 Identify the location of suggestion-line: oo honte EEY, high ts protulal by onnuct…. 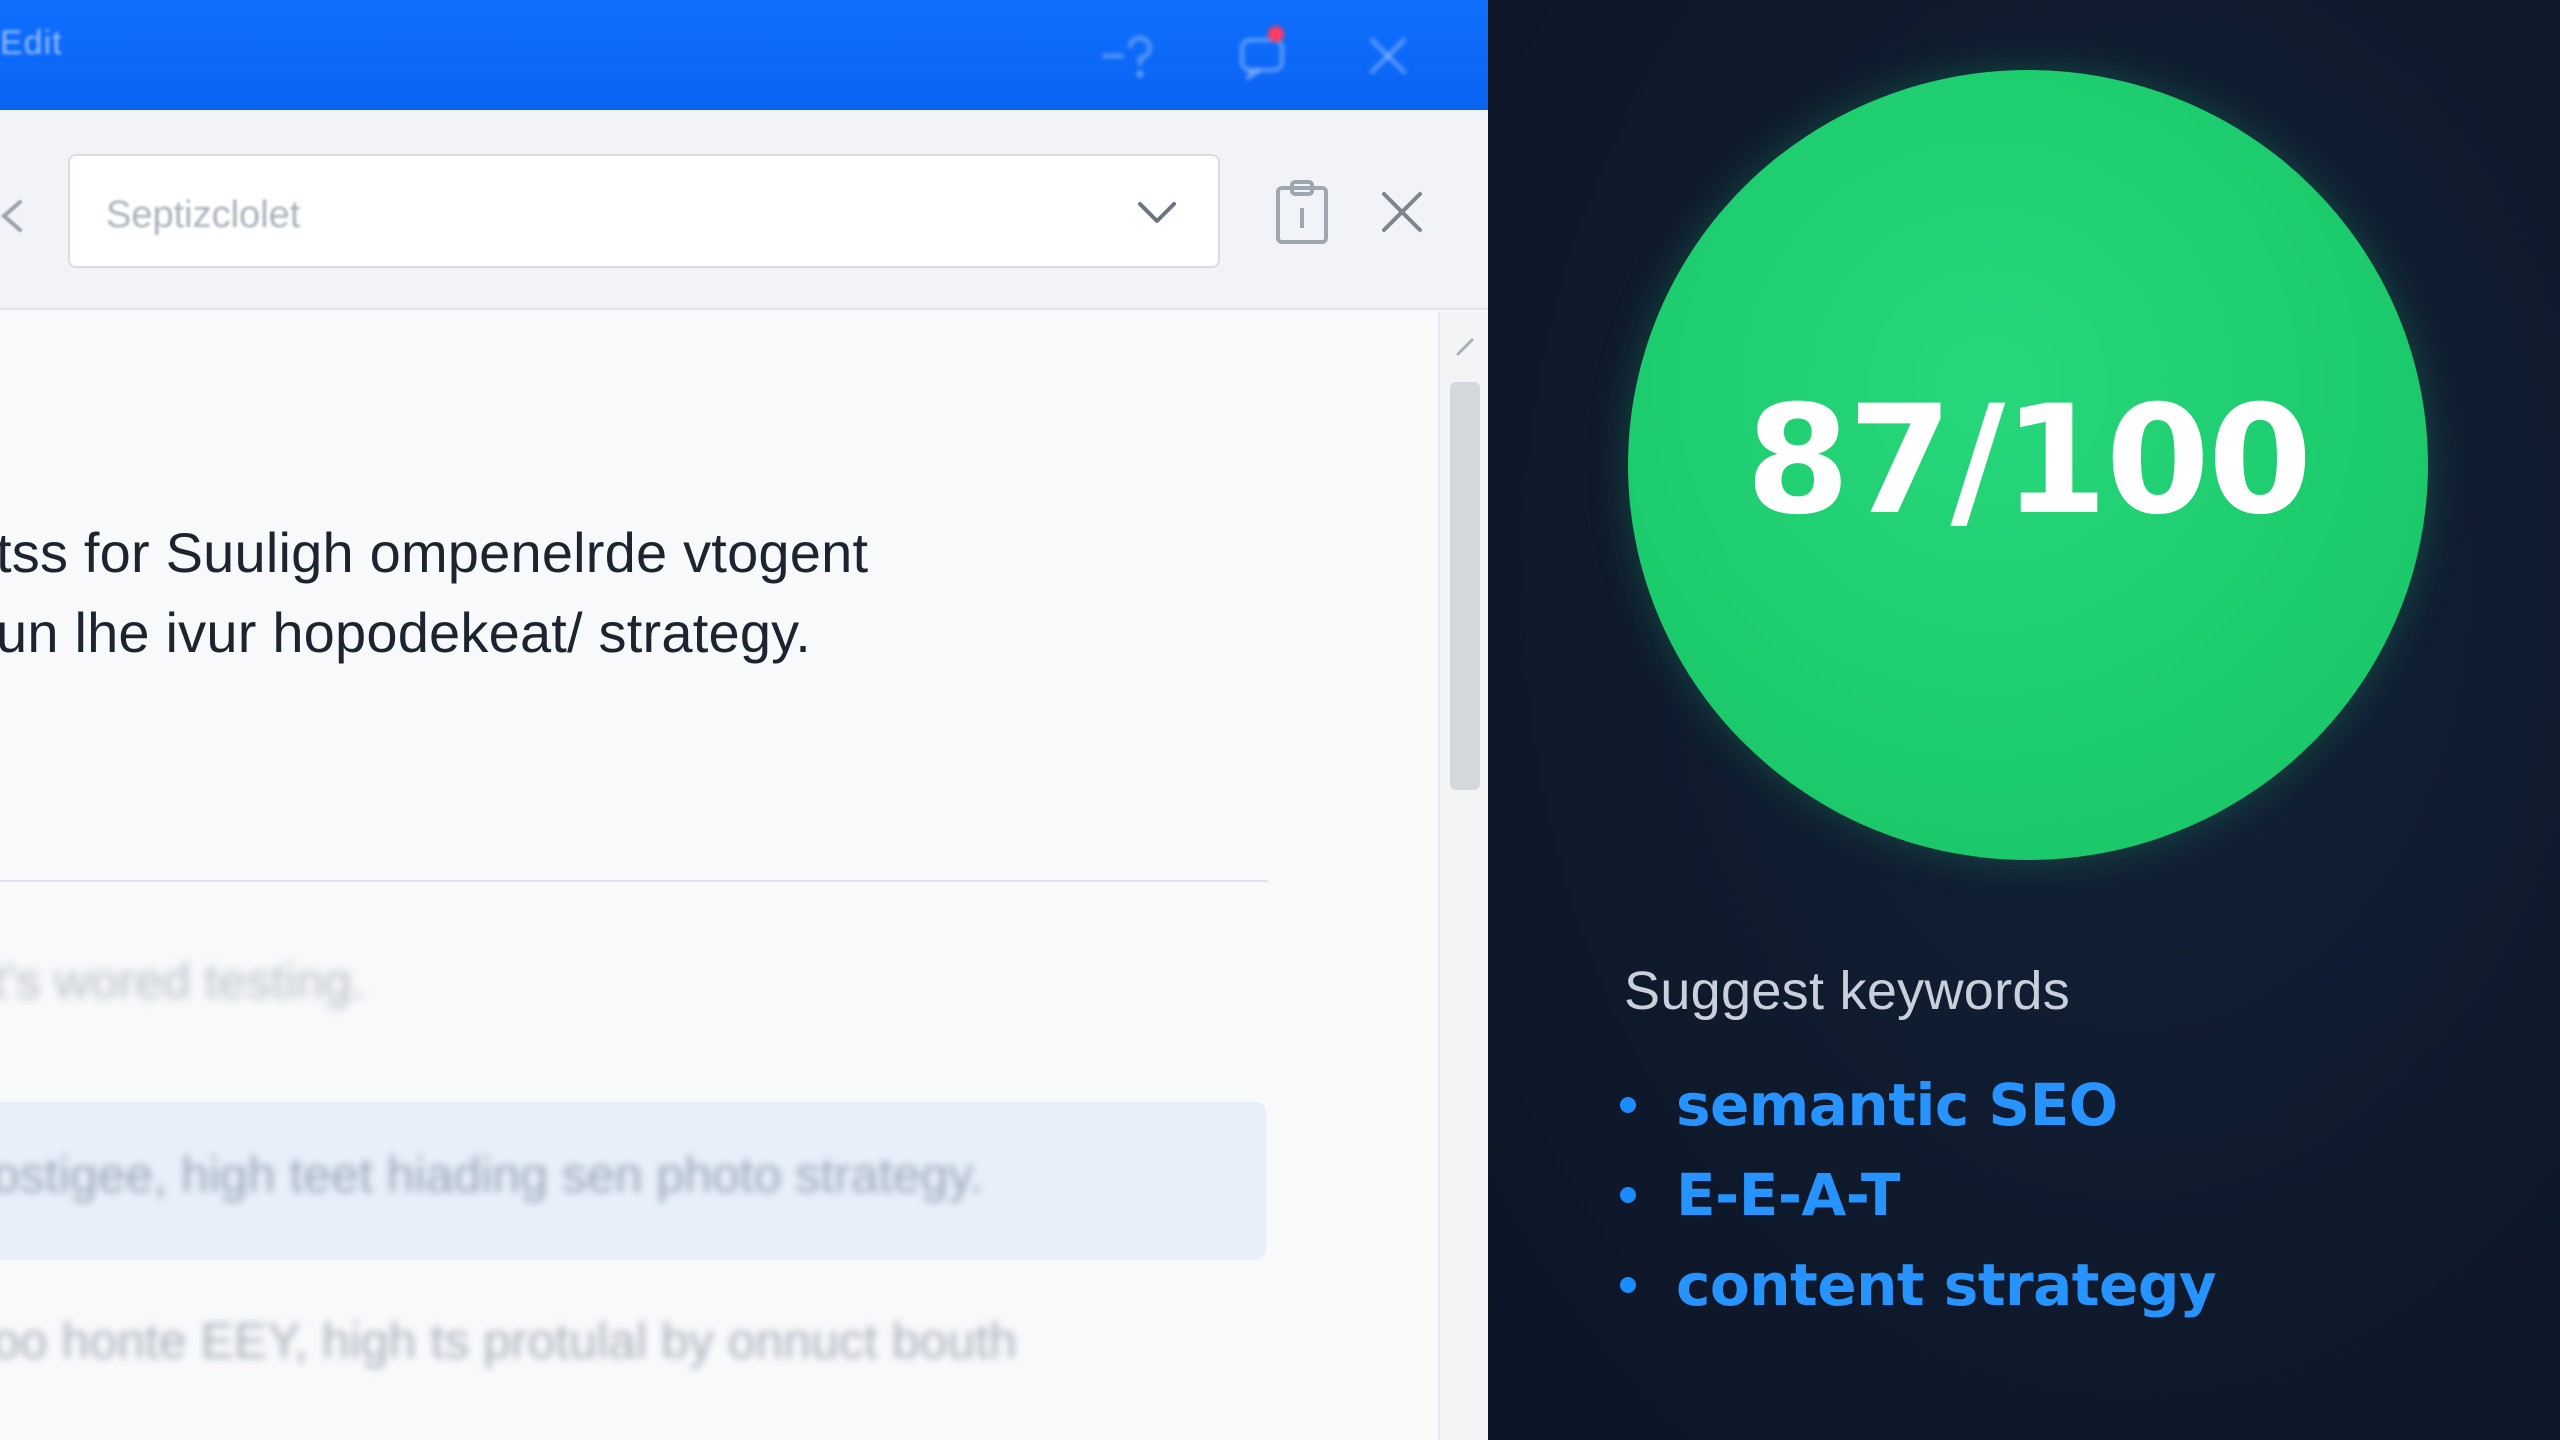
(508, 1341).